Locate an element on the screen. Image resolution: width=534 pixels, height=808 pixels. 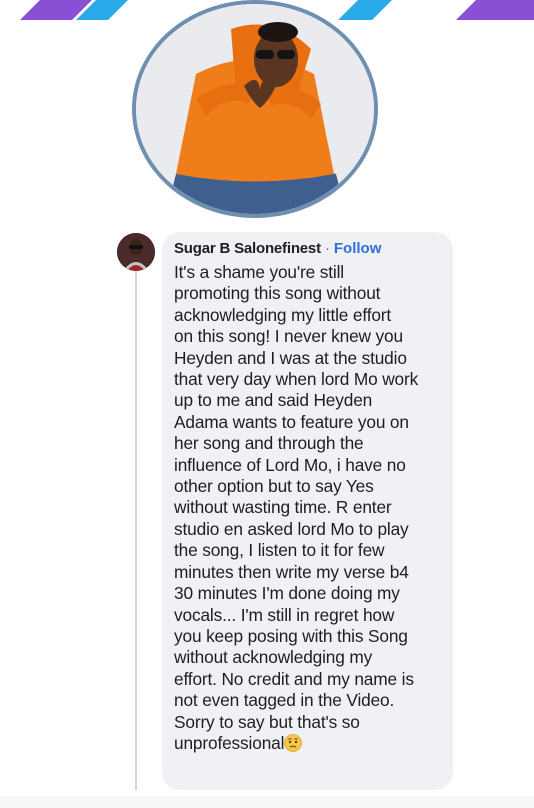
comment-line: not even tagged in the Video. is located at coordinates (284, 700).